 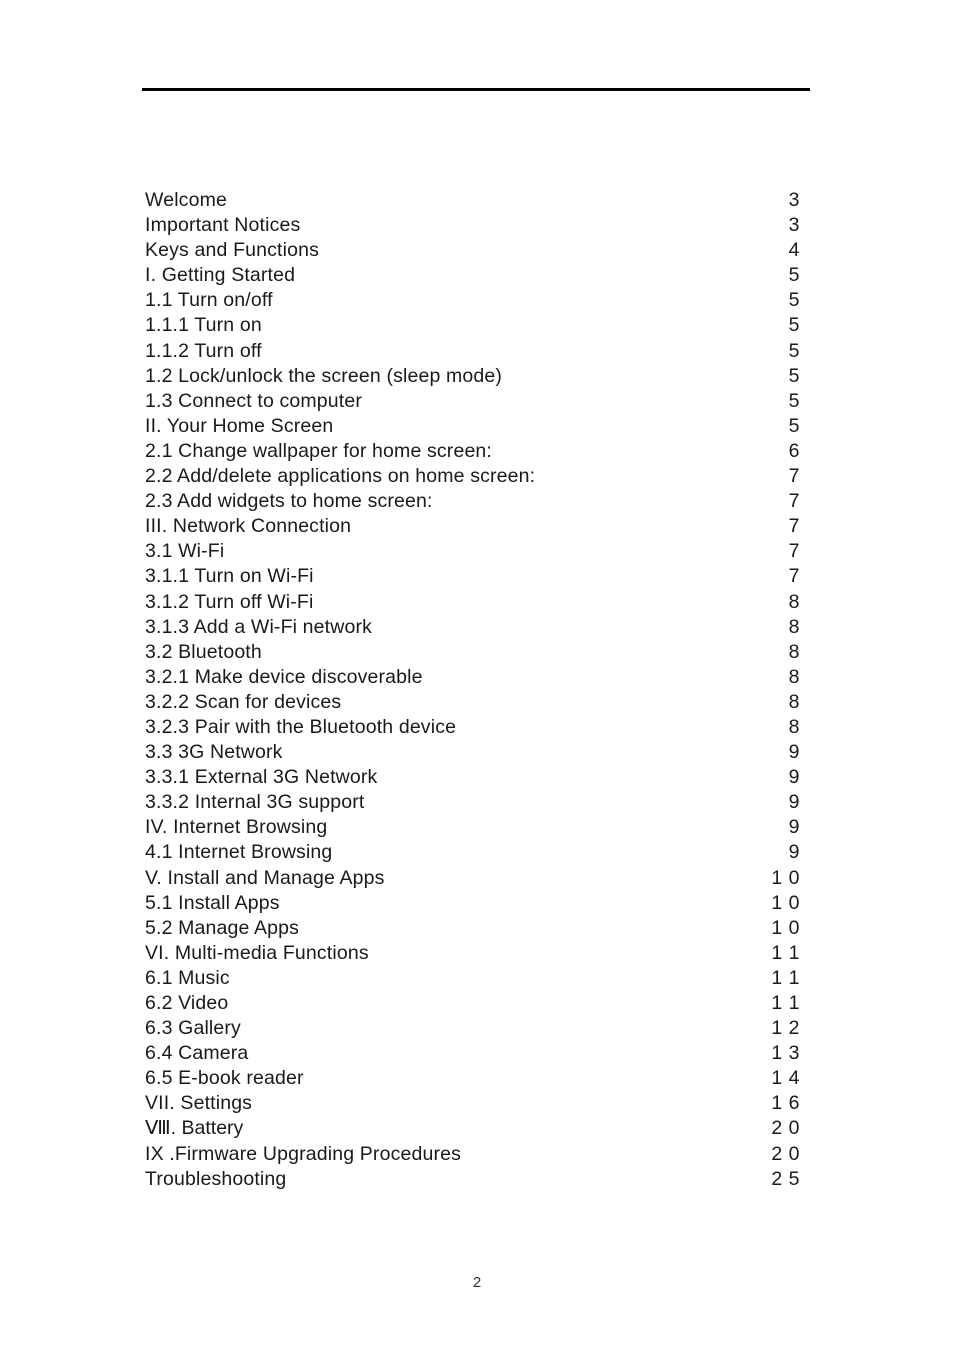 I want to click on toc-entry-title: VI. Multi-media Functions, so click(x=257, y=952).